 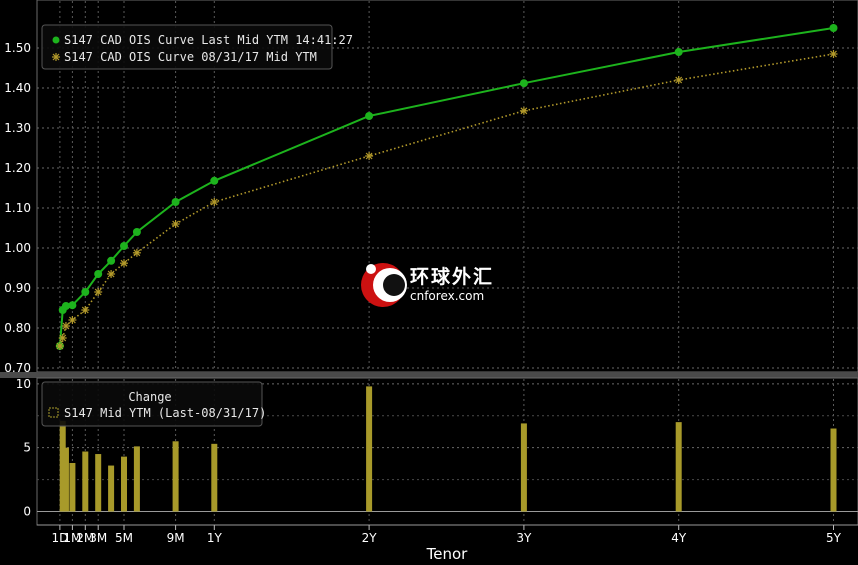 What do you see at coordinates (17, 288) in the screenshot?
I see `top-y-tick-label: 0.90` at bounding box center [17, 288].